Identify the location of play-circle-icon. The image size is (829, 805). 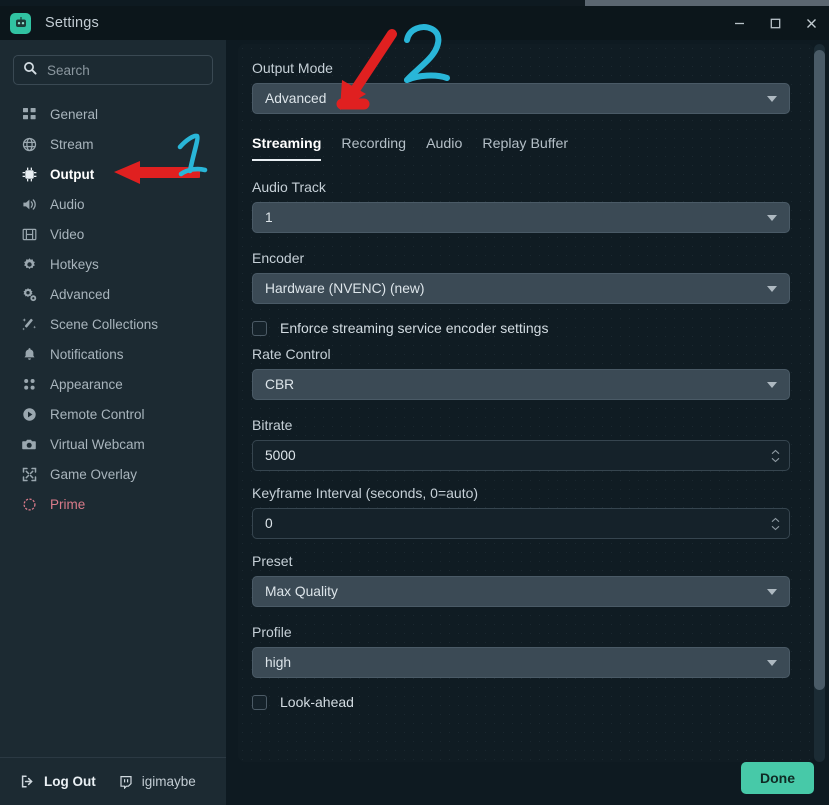
(29, 414).